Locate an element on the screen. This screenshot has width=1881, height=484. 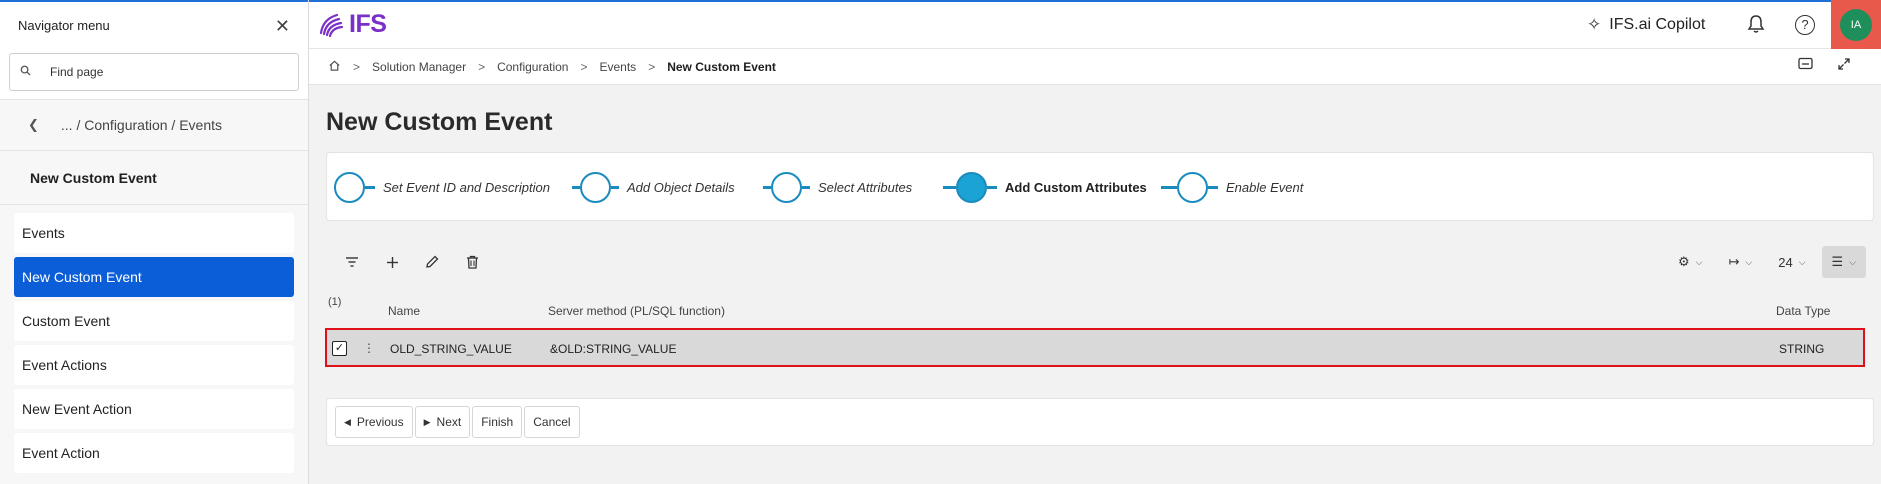
find-page-input is located at coordinates (160, 72).